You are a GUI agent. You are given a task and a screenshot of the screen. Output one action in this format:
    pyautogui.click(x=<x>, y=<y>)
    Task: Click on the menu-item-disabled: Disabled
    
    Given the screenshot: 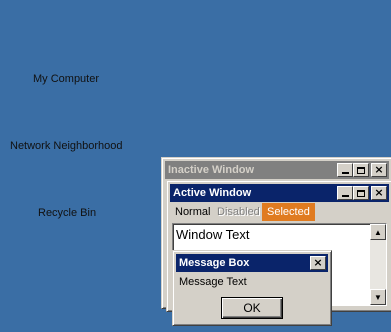 What is the action you would take?
    pyautogui.click(x=238, y=212)
    